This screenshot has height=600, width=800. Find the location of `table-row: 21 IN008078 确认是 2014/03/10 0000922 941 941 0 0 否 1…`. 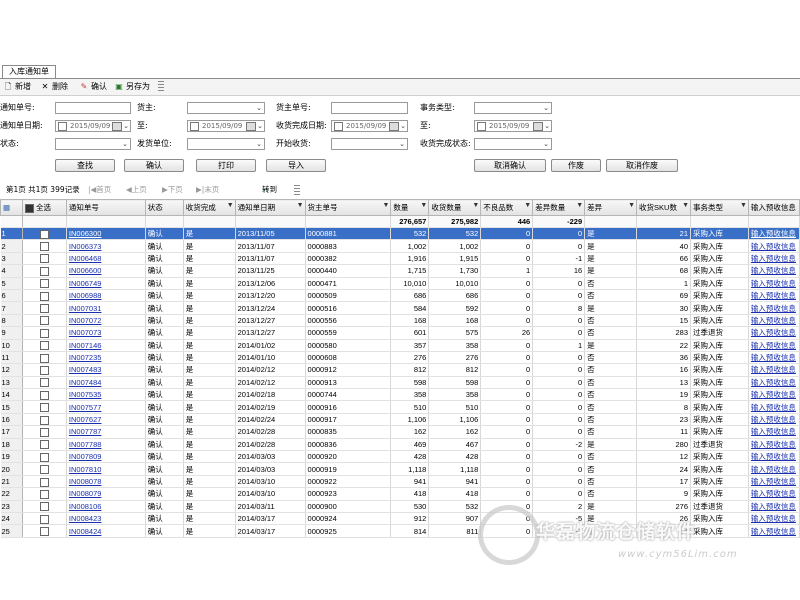

table-row: 21 IN008078 确认是 2014/03/10 0000922 941 941 0 0 否 1… is located at coordinates (400, 482).